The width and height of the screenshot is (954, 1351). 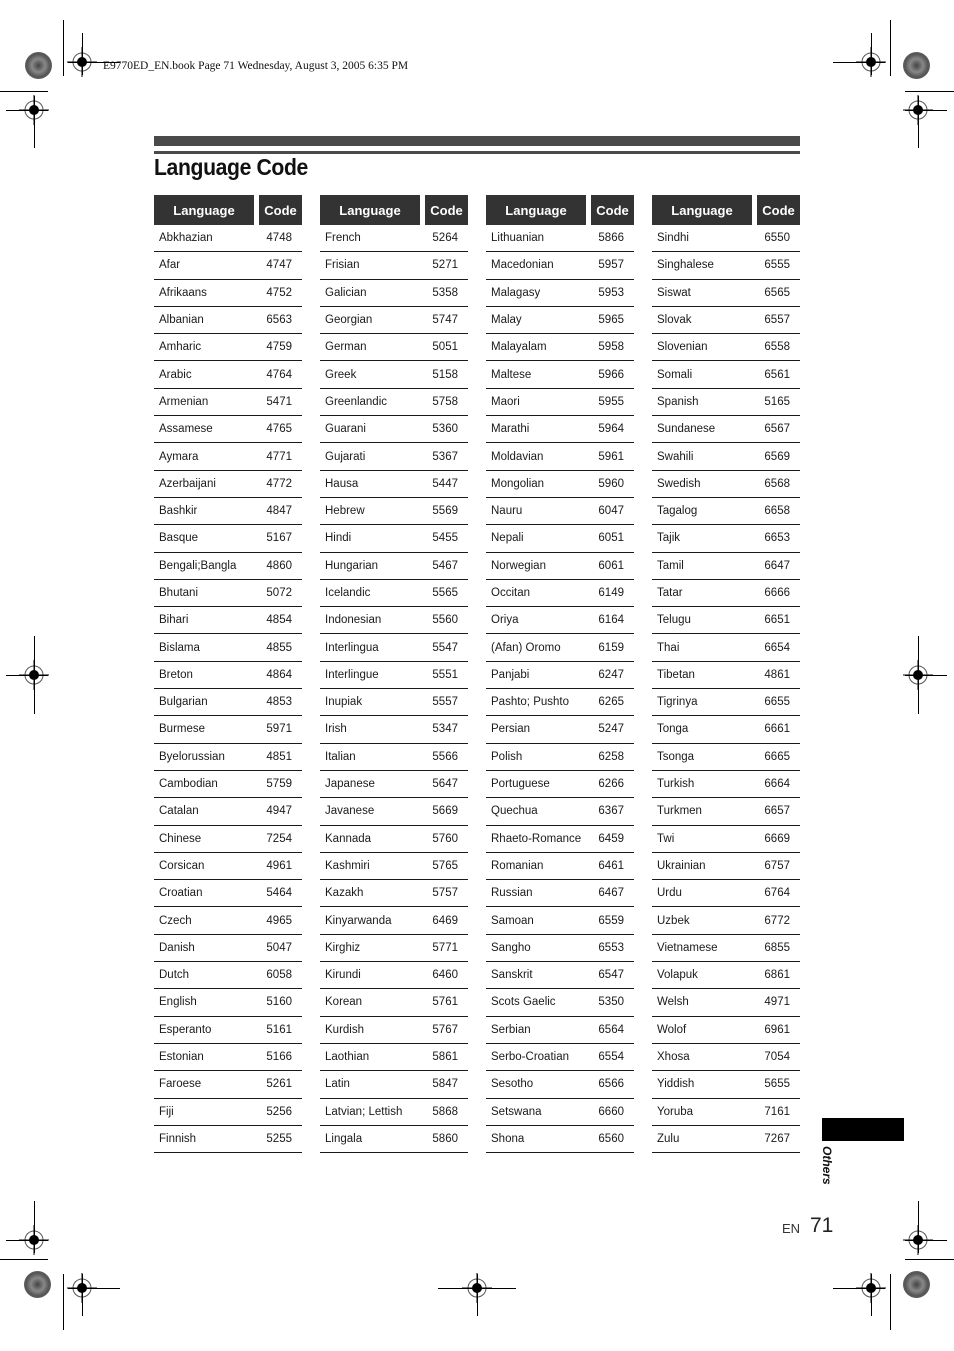 I want to click on table-row: Shona 6560, so click(x=560, y=1140).